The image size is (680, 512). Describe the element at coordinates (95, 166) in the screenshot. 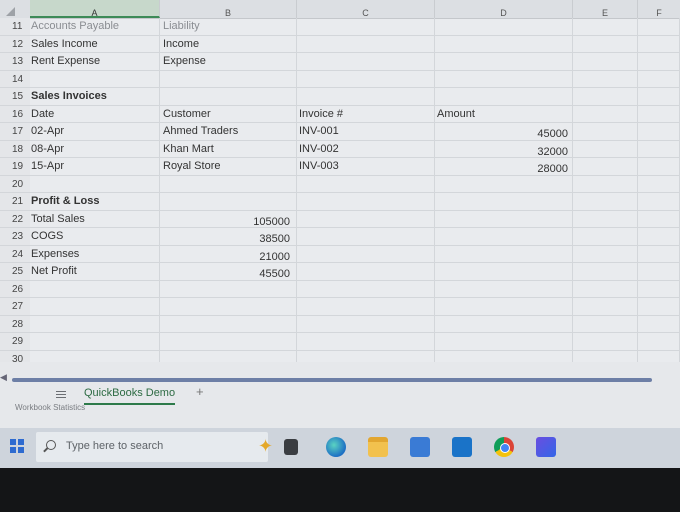

I see `cell-a: 15-Apr` at that location.